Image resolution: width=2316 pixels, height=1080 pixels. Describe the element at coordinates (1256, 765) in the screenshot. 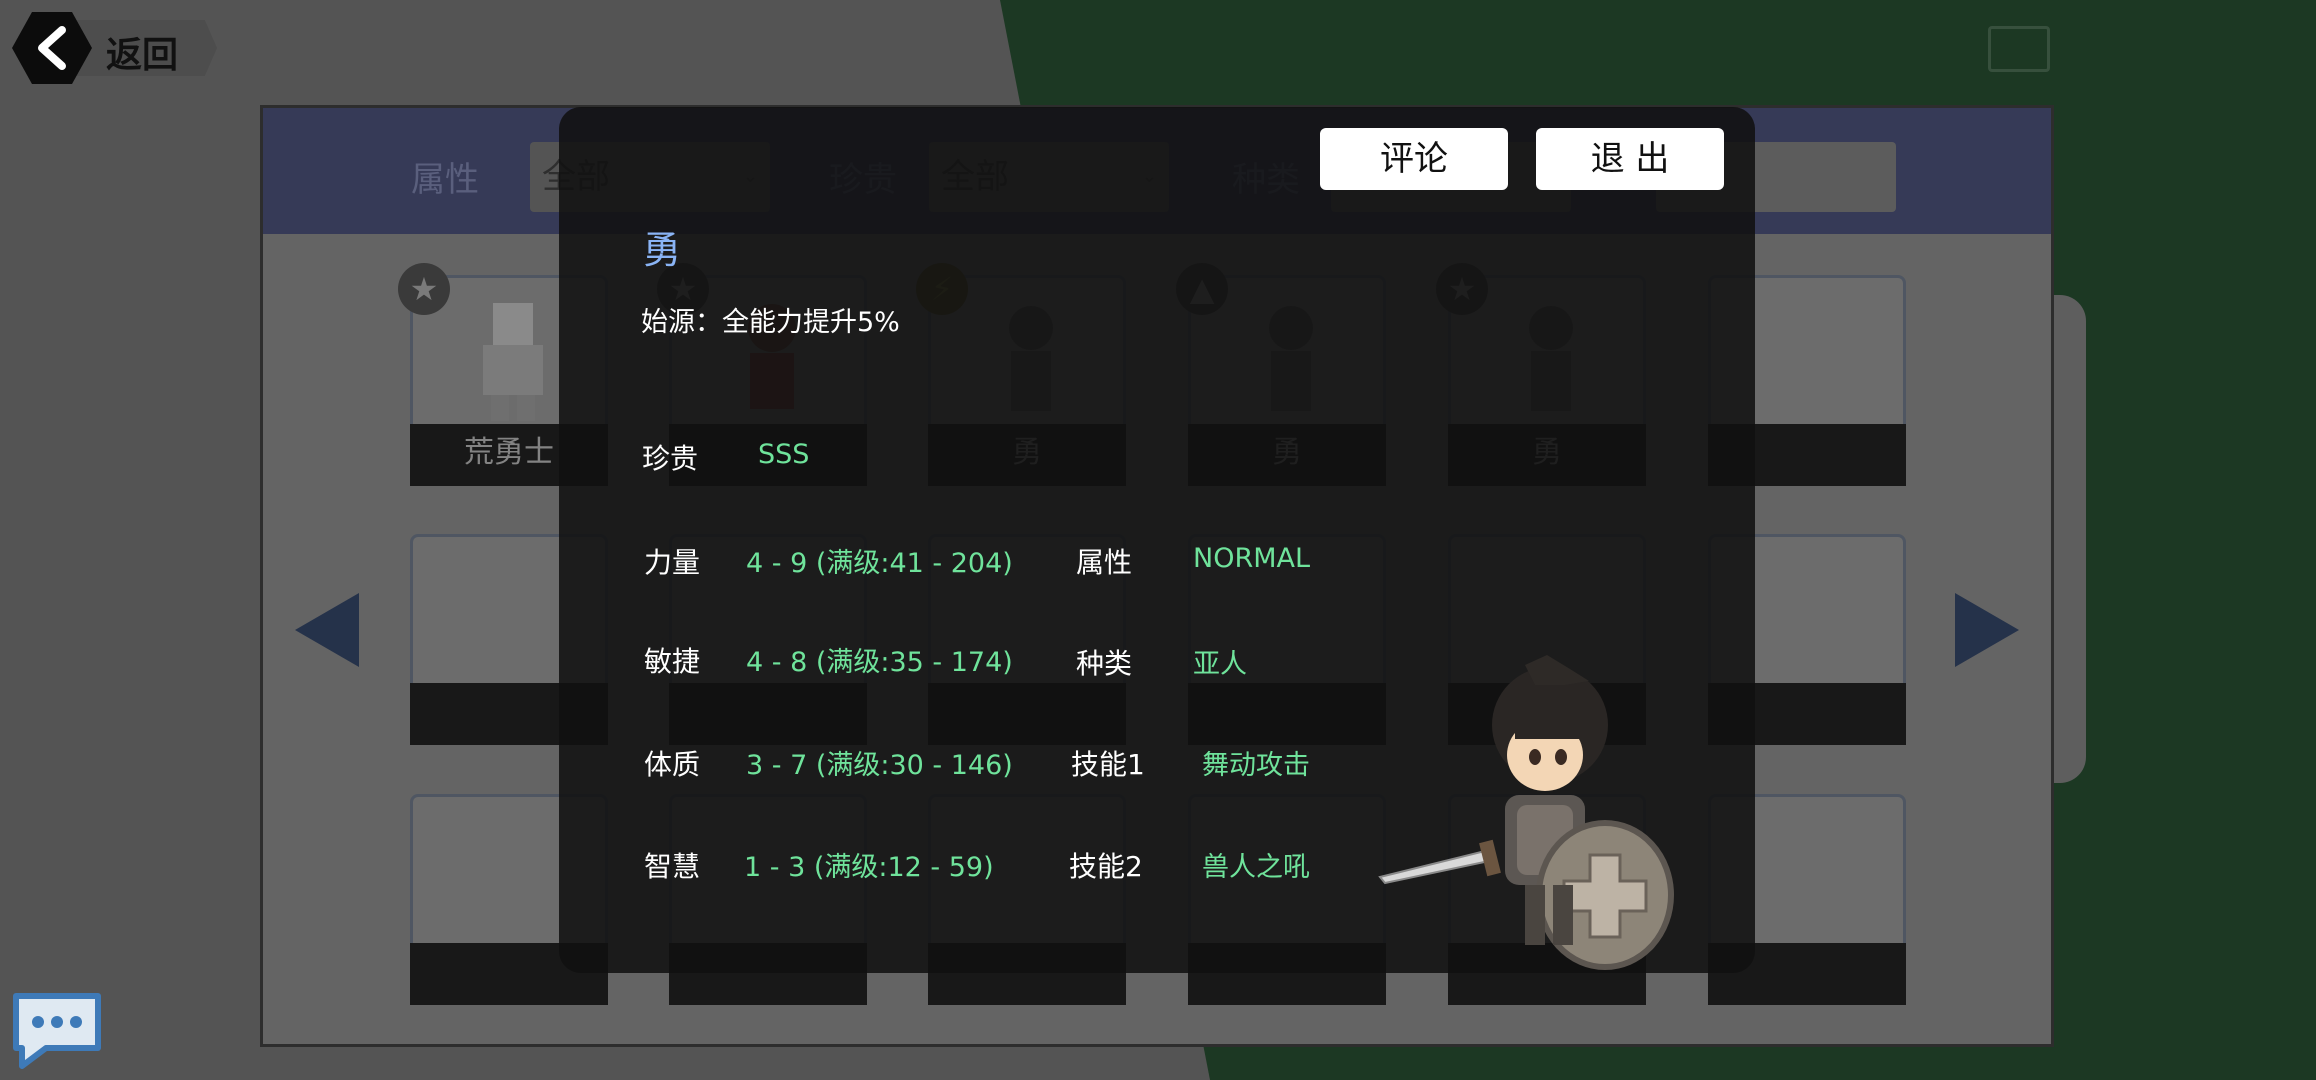

I see `info-skill1-value: 舞动攻击` at that location.